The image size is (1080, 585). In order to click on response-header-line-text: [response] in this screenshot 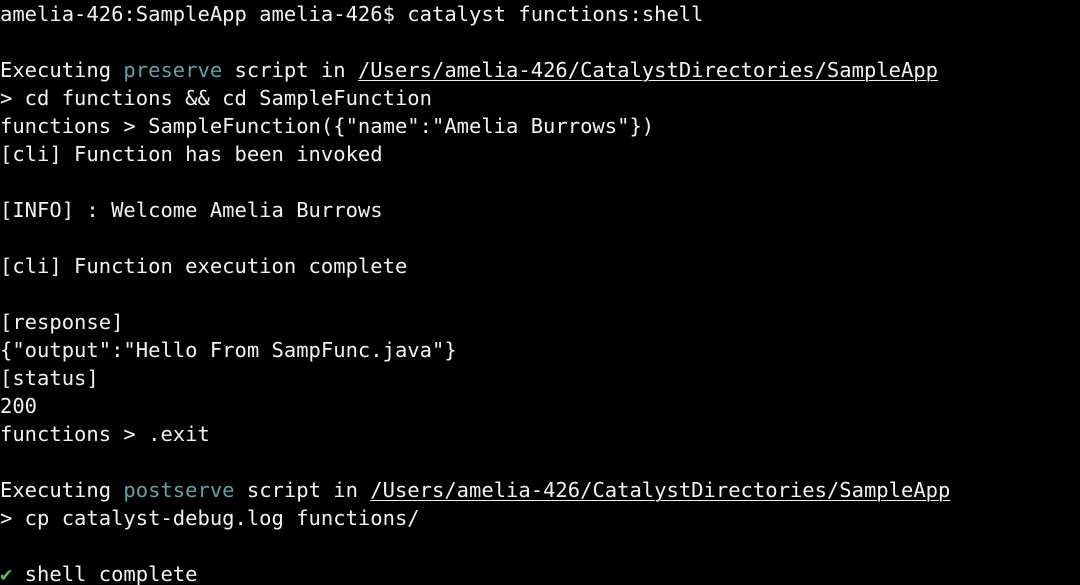, I will do `click(62, 322)`.